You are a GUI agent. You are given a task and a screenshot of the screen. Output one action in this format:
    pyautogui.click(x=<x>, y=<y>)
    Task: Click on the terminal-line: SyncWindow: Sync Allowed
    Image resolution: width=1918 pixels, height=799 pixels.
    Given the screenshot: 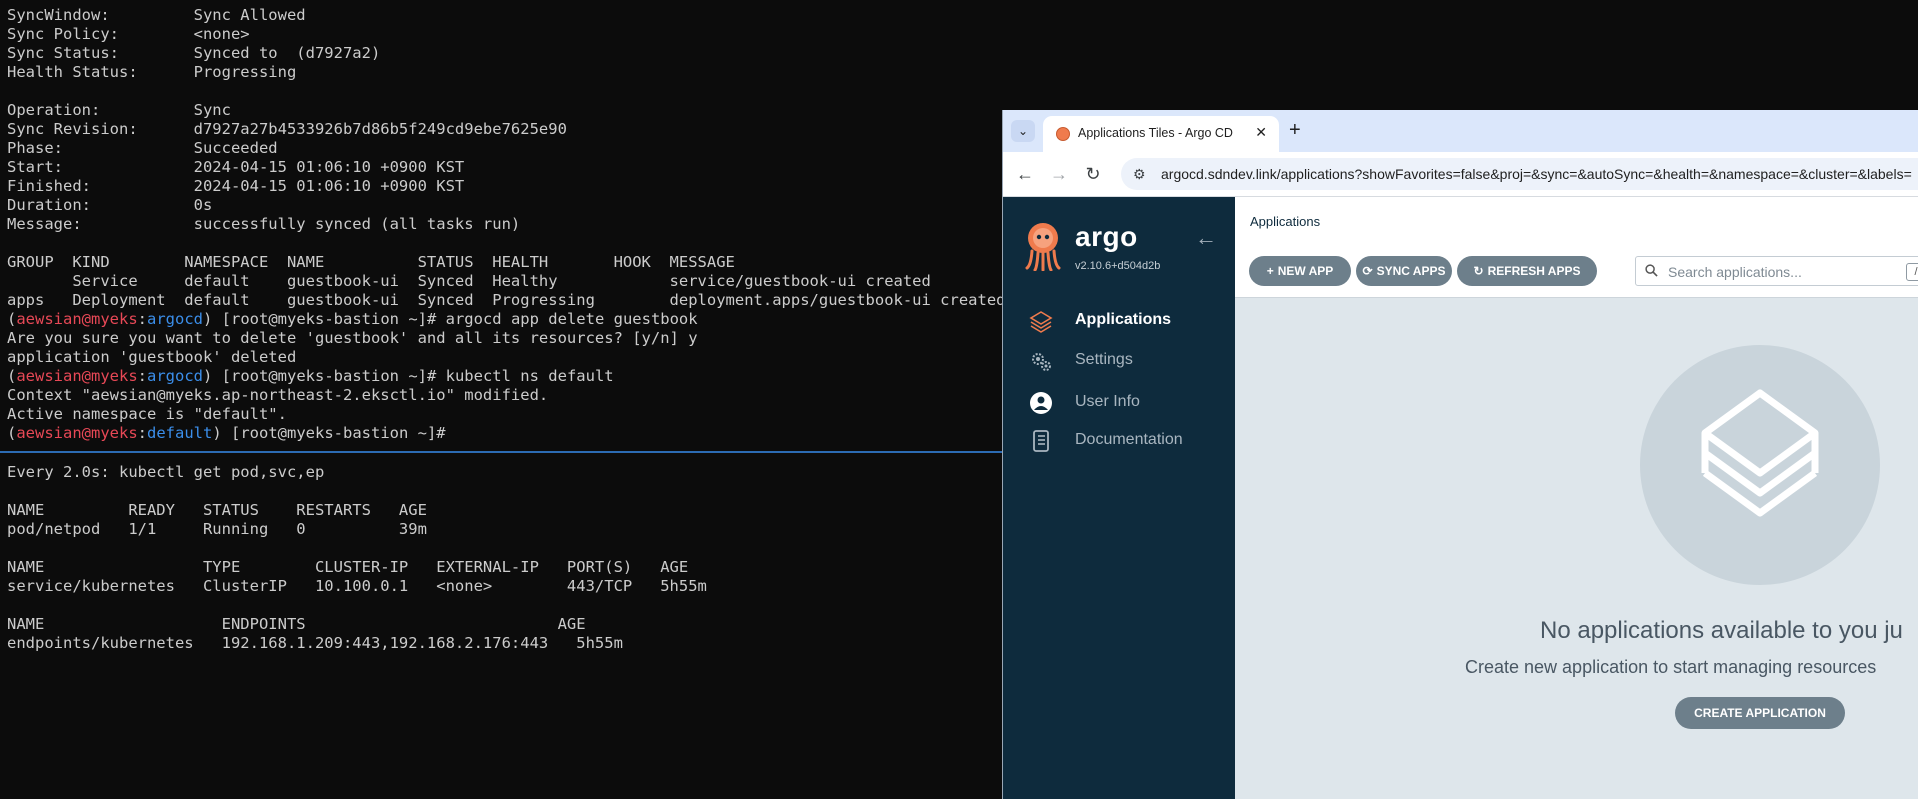 What is the action you would take?
    pyautogui.click(x=156, y=15)
    